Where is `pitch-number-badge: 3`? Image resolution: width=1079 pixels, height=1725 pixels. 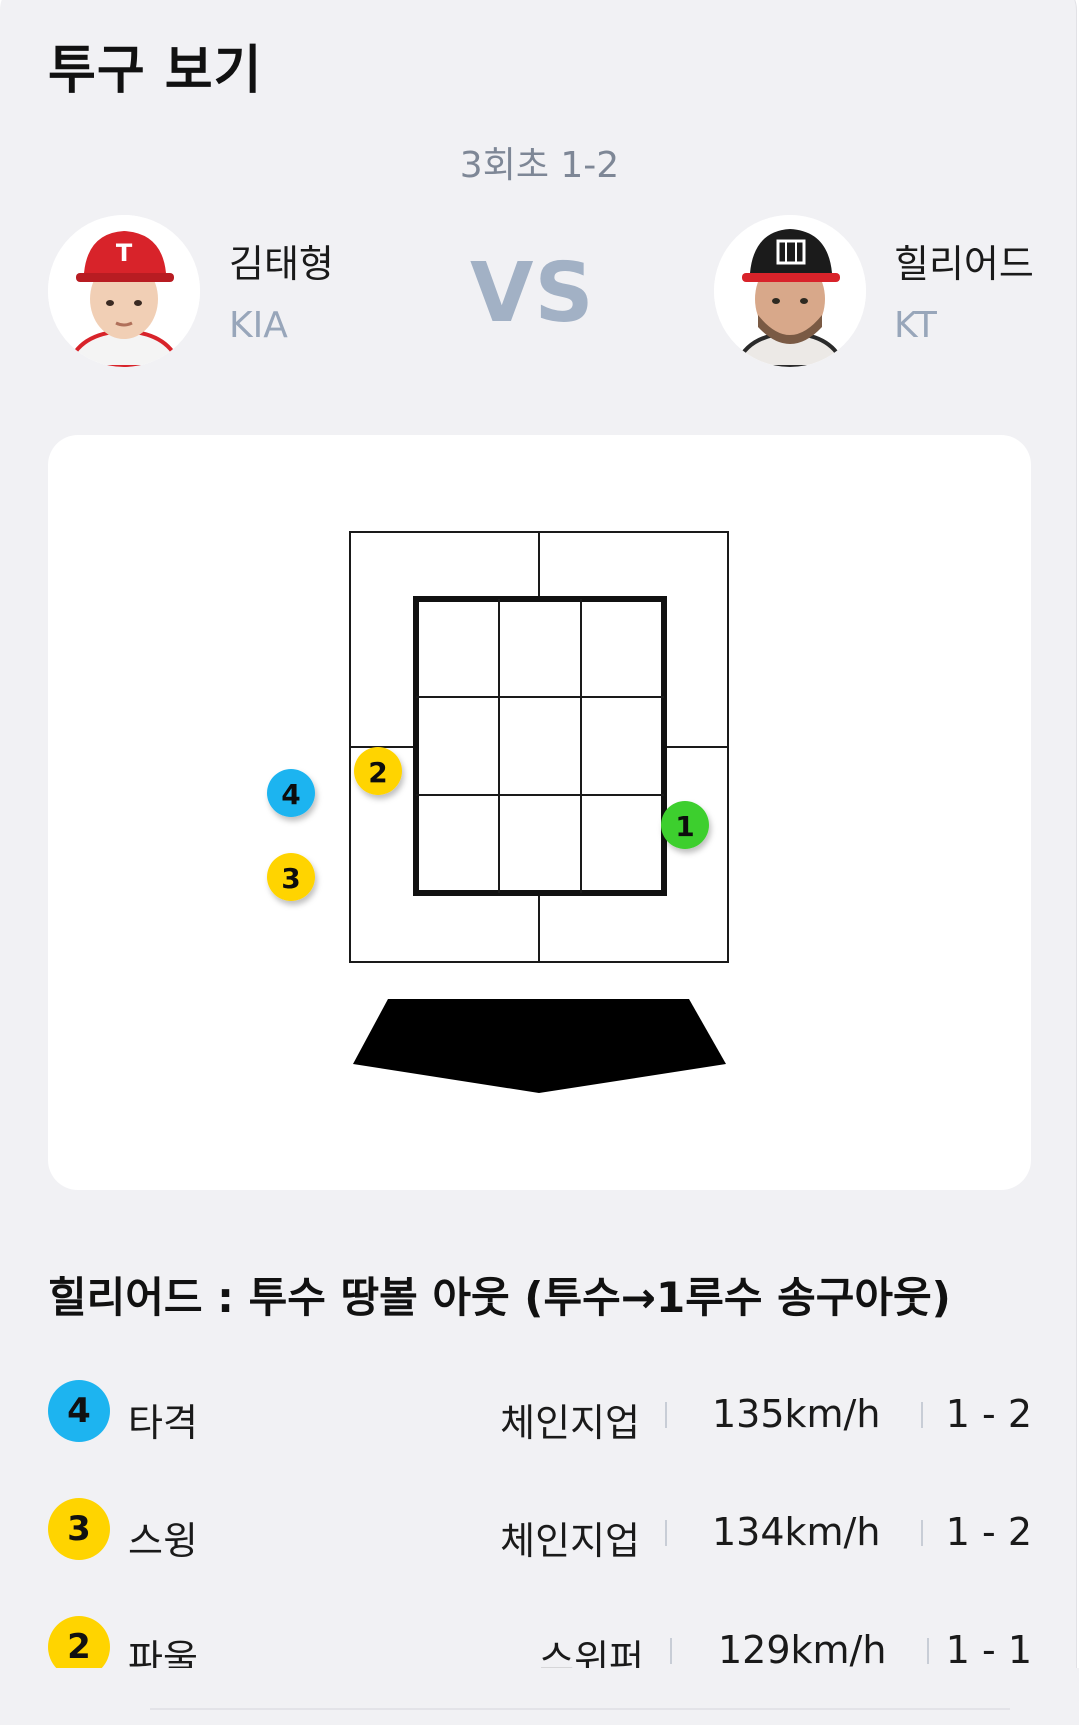
pitch-number-badge: 3 is located at coordinates (79, 1529).